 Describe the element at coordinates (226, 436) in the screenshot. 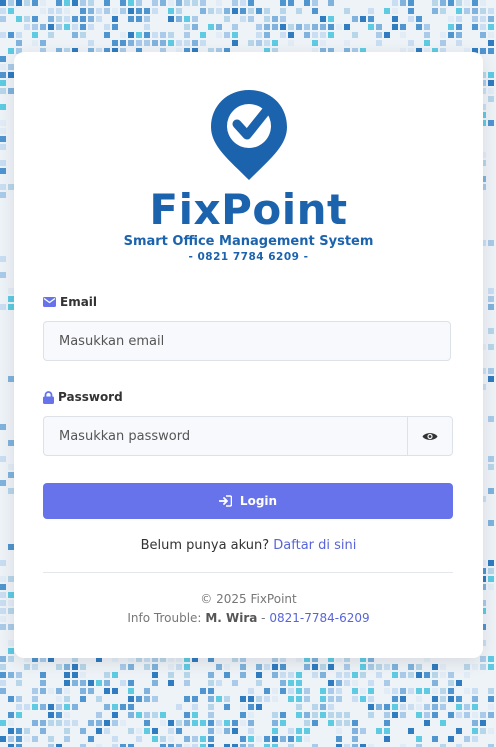

I see `password-input` at that location.